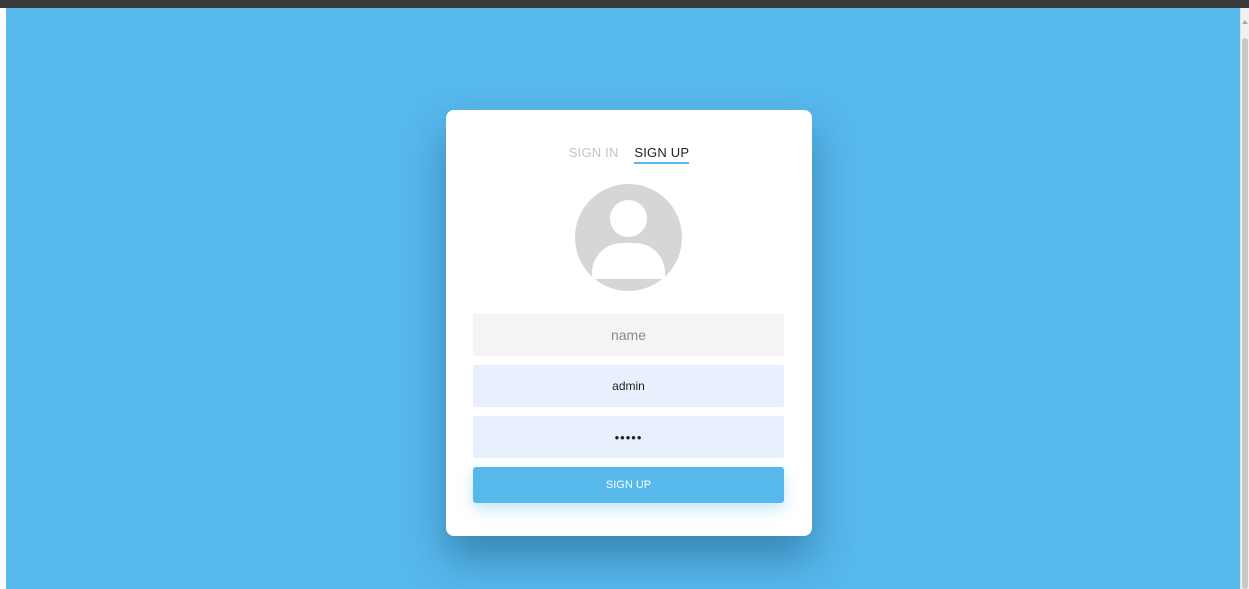 The height and width of the screenshot is (589, 1249). What do you see at coordinates (628, 218) in the screenshot?
I see `avatar-head` at bounding box center [628, 218].